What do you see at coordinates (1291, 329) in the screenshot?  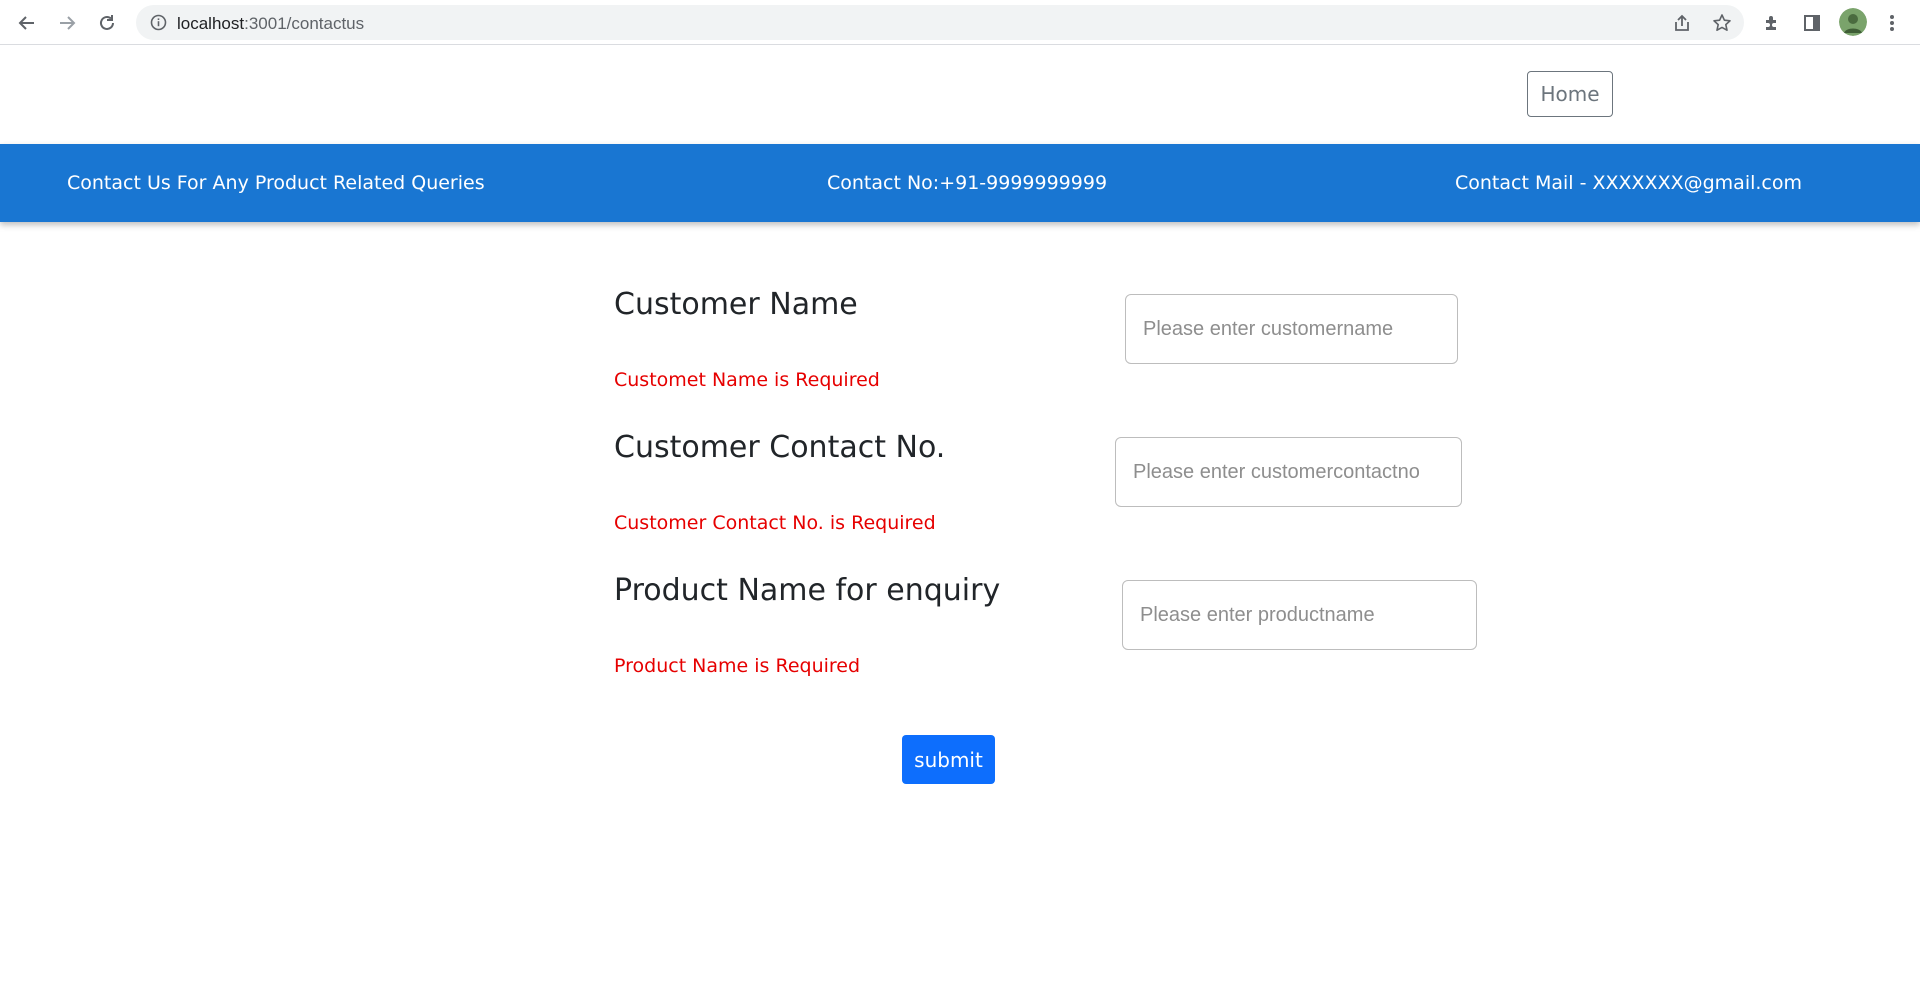 I see `customer-name-input` at bounding box center [1291, 329].